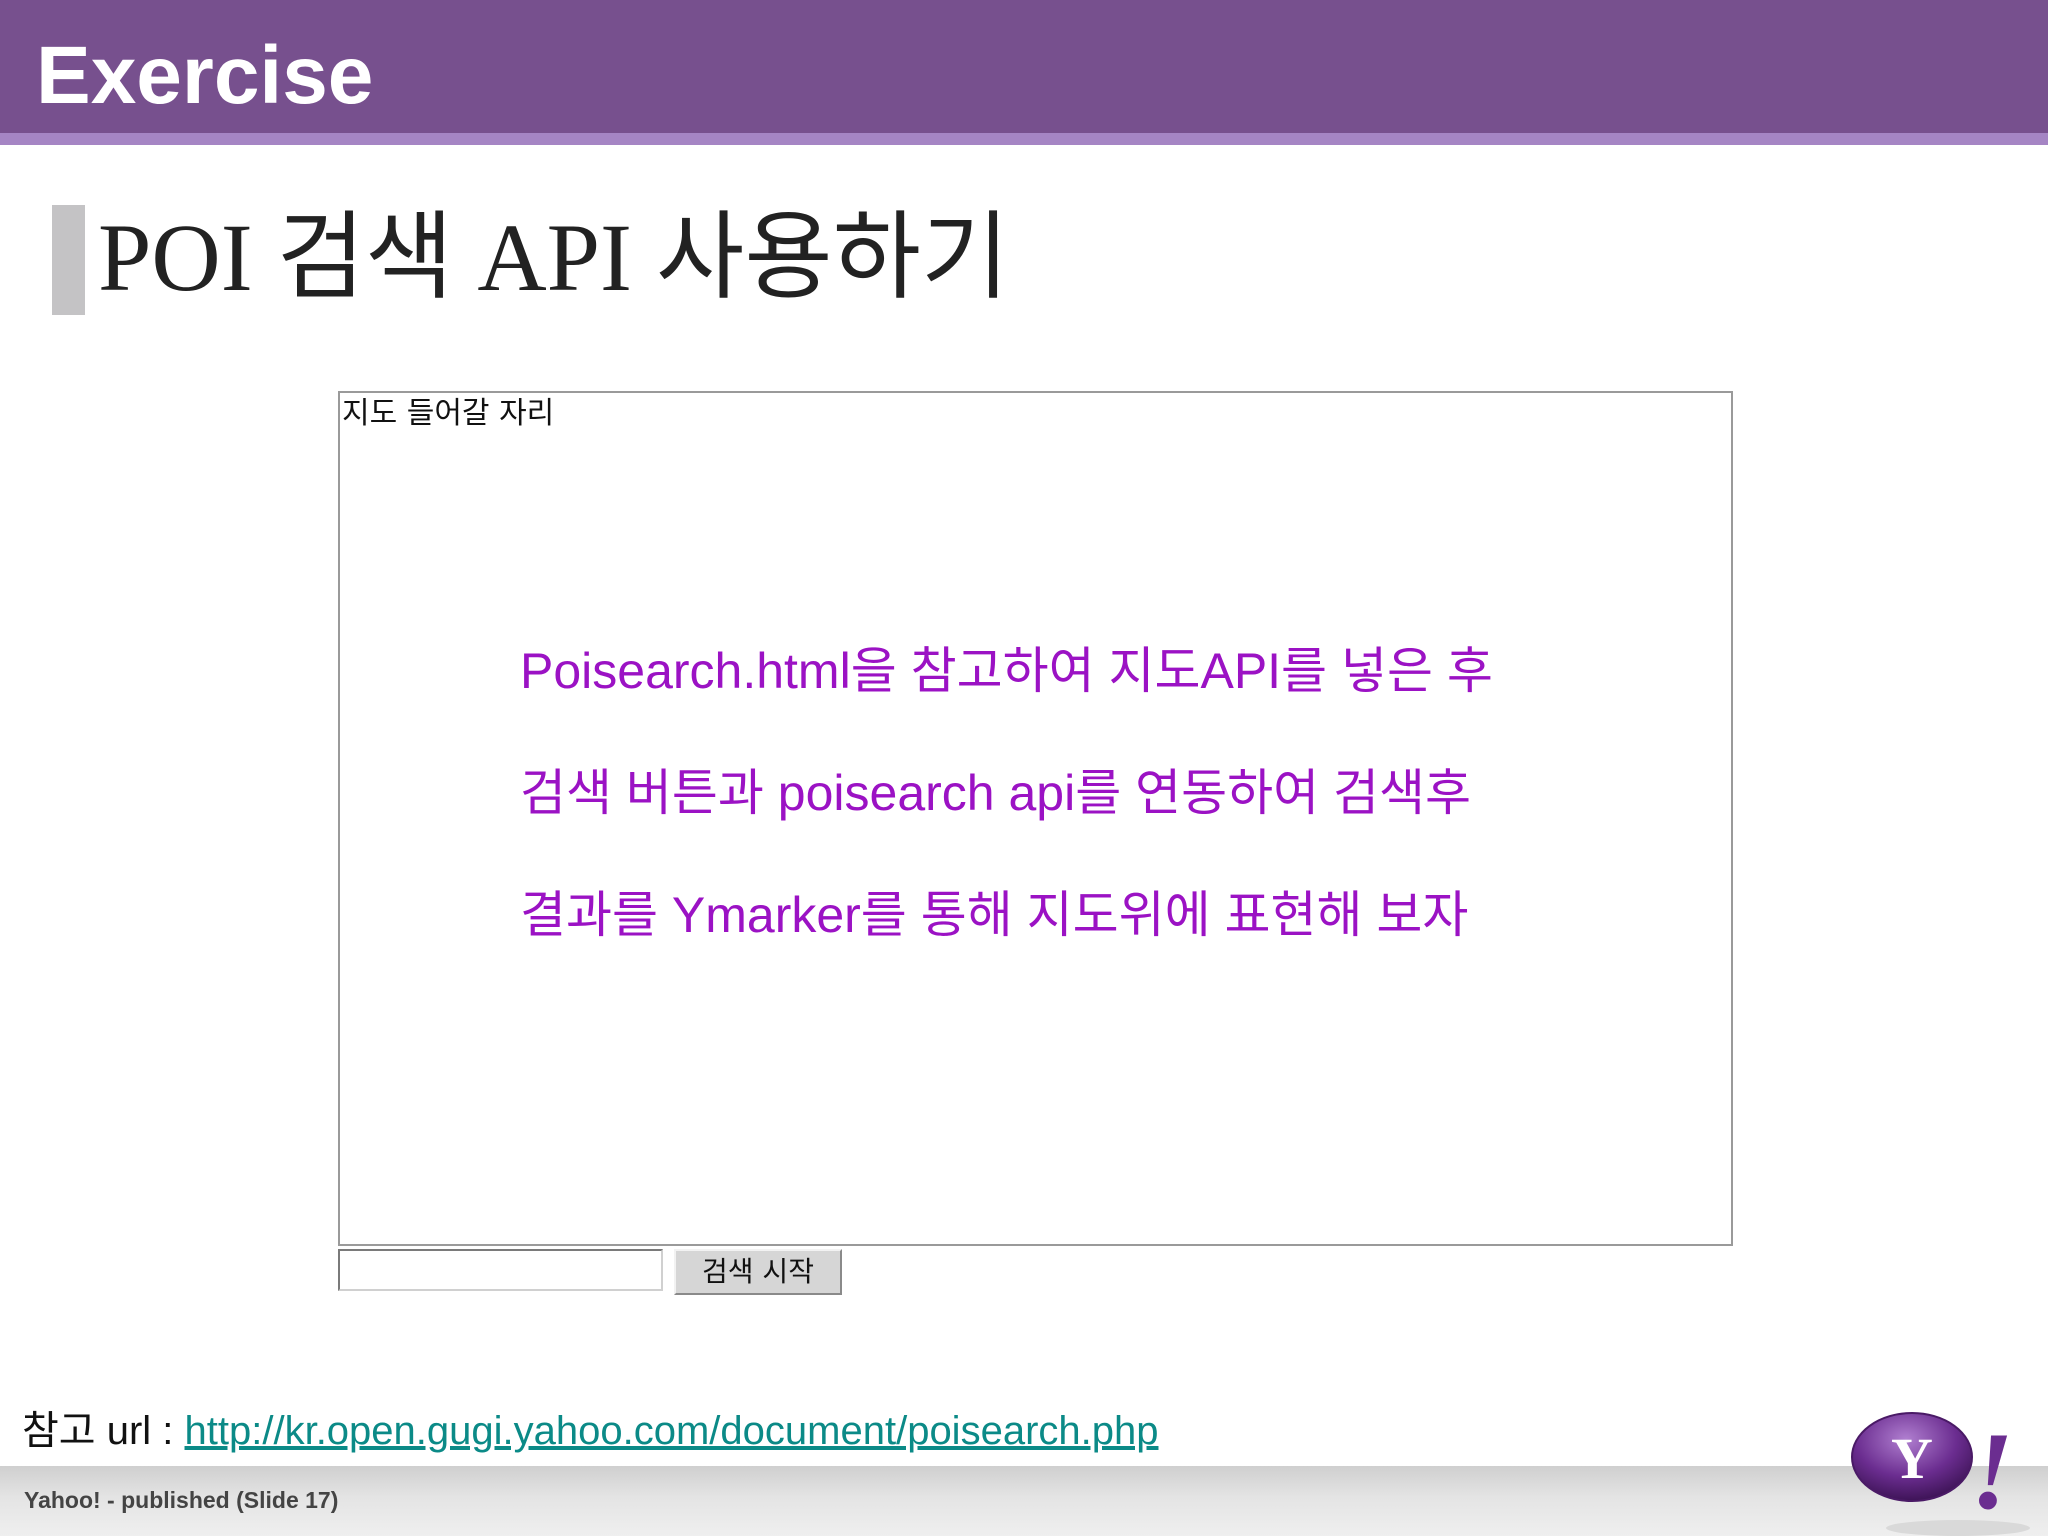 The image size is (2048, 1536). What do you see at coordinates (994, 915) in the screenshot?
I see `instruction-line: 결과를 Ymarker를 통해 지도위에 표현해 보자` at bounding box center [994, 915].